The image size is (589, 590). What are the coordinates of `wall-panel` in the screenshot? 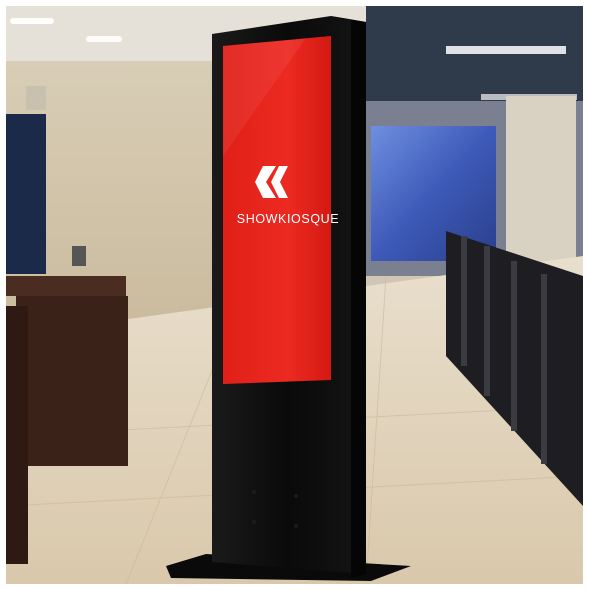 It's located at (26, 194).